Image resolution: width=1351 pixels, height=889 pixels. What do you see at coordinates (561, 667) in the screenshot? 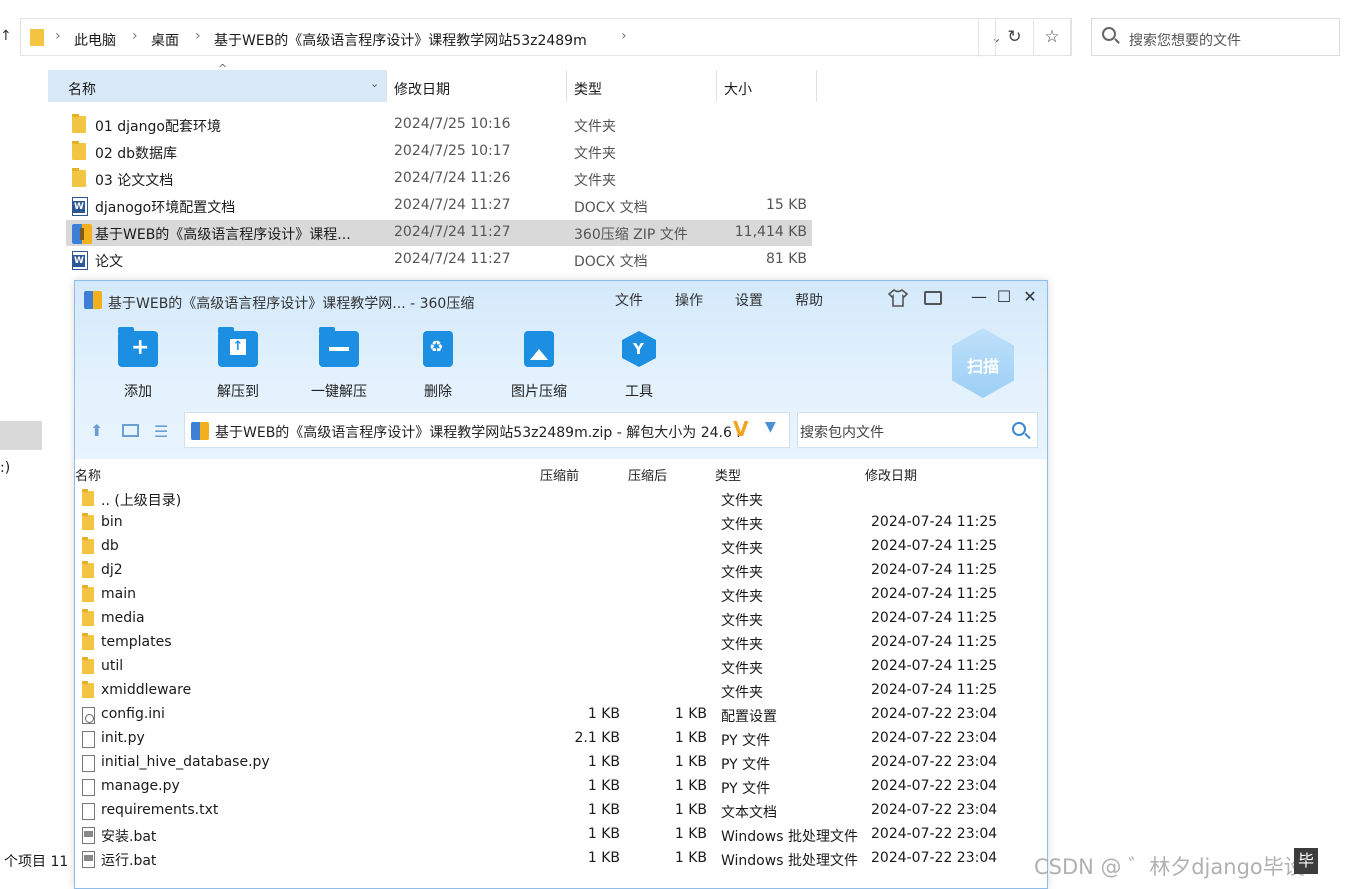
I see `zip-file-row: util 文件夹 2024-07-24 11:25` at bounding box center [561, 667].